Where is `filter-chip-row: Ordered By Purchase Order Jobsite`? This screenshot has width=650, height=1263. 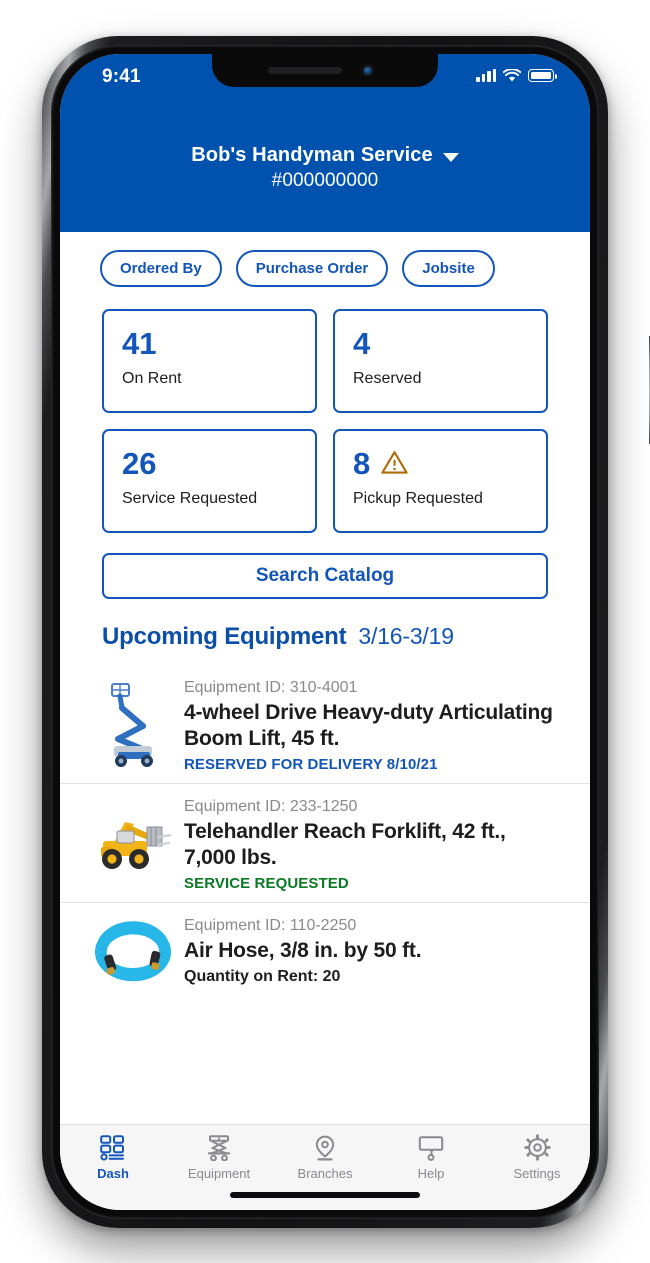
filter-chip-row: Ordered By Purchase Order Jobsite is located at coordinates (325, 259).